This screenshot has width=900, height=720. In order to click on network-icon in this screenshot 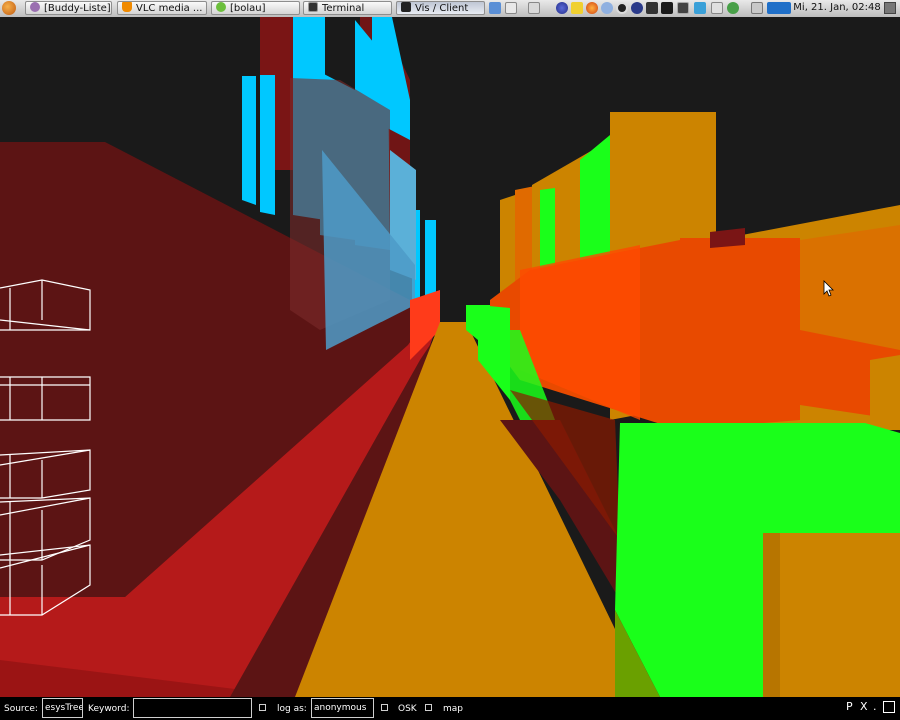, I will do `click(733, 8)`.